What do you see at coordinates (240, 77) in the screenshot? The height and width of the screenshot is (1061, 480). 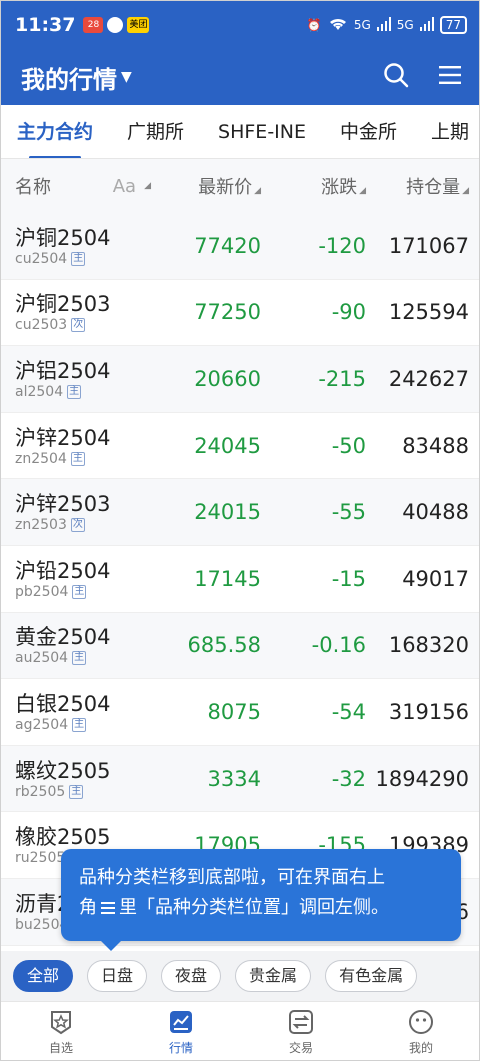 I see `app-bar: 我的行情 ▼` at bounding box center [240, 77].